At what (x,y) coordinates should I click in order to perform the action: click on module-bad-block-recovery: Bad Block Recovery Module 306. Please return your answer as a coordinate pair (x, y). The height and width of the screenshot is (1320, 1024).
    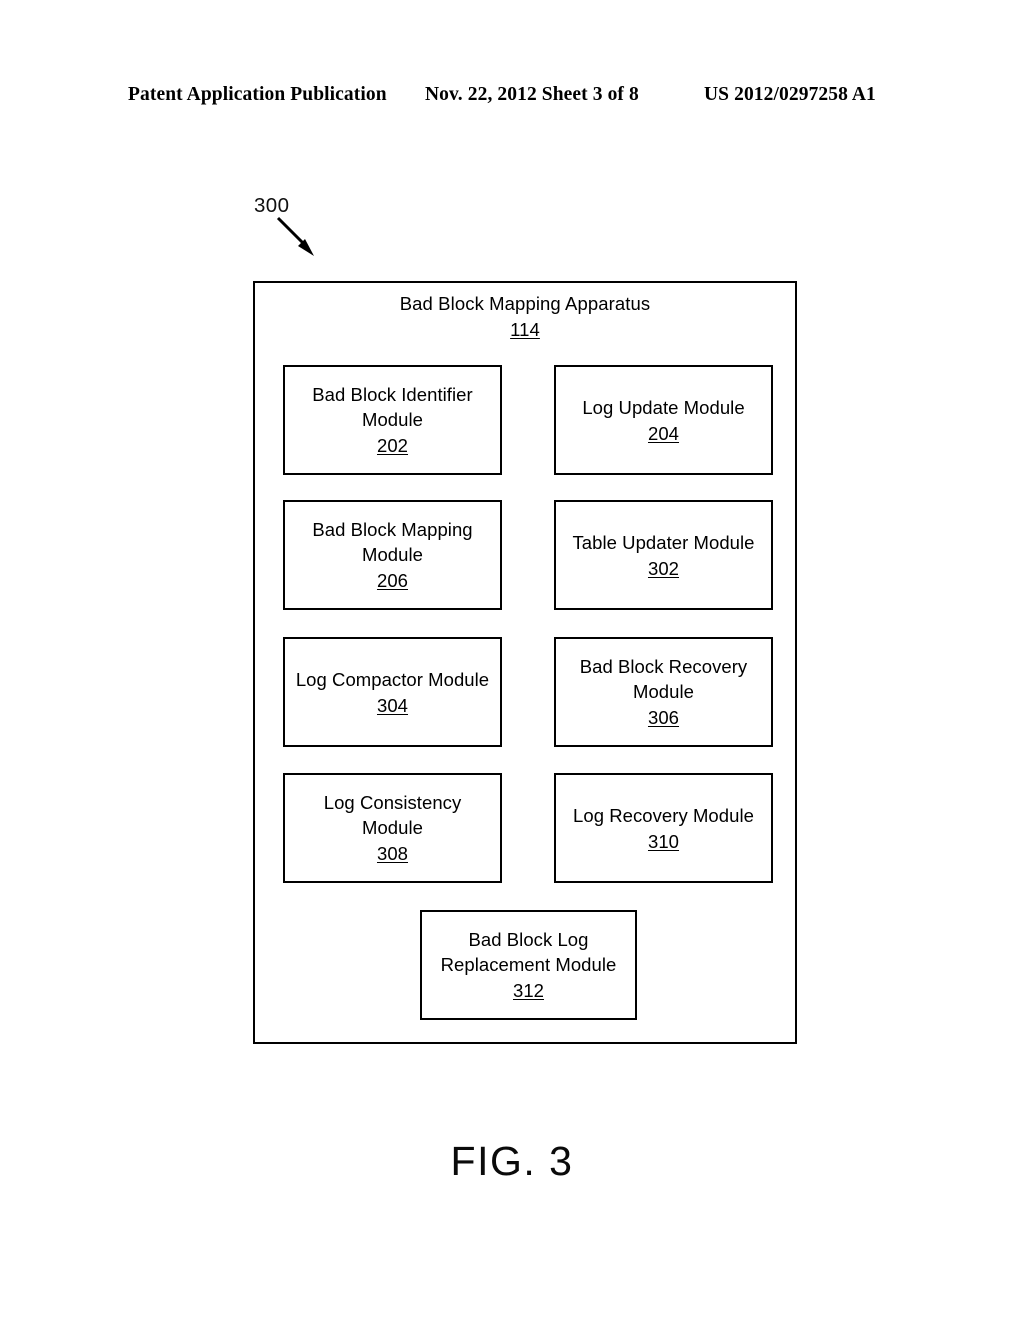
    Looking at the image, I should click on (663, 692).